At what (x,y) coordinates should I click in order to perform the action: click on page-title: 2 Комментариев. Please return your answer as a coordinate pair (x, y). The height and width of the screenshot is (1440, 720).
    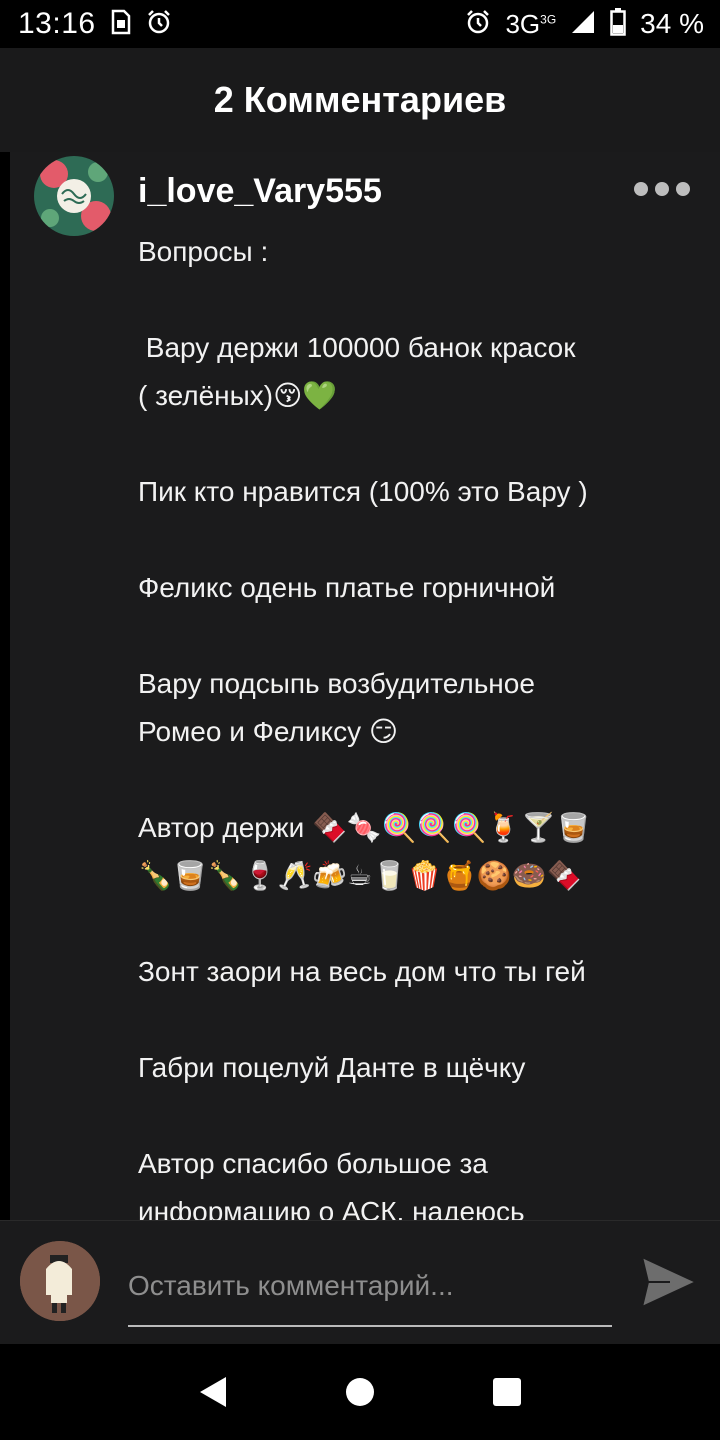
    Looking at the image, I should click on (360, 99).